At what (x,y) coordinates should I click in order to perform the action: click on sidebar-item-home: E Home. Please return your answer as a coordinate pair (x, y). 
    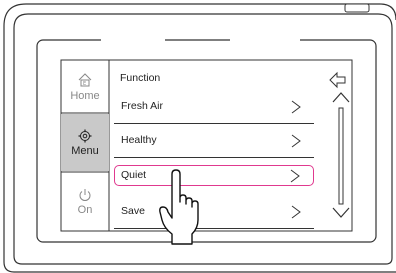
    Looking at the image, I should click on (85, 86).